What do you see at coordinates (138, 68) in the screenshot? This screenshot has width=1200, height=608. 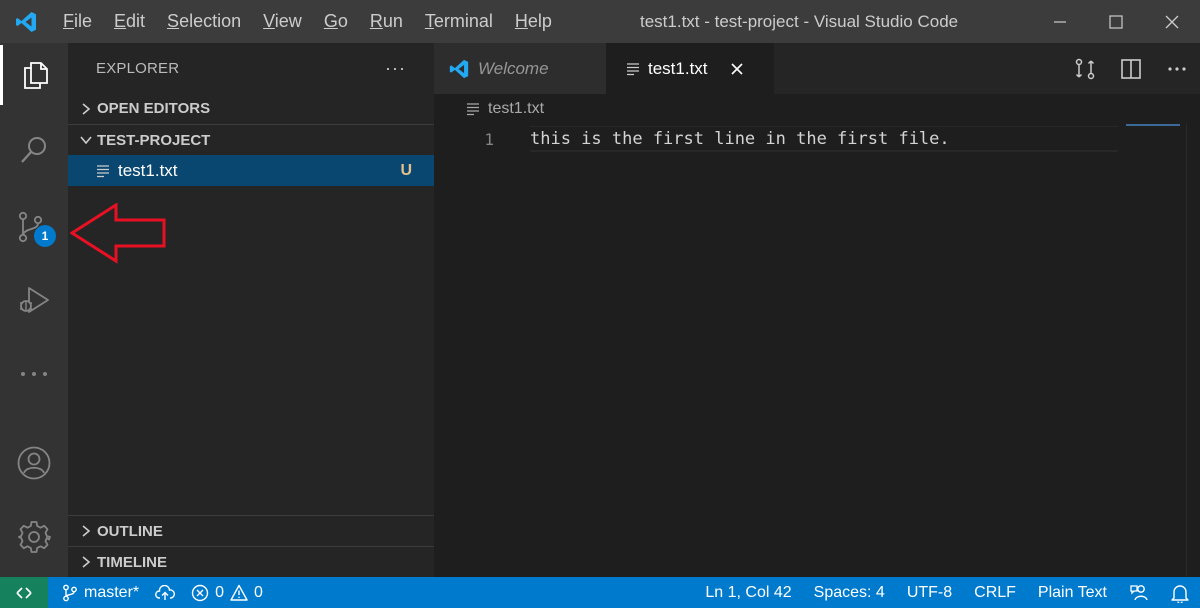 I see `sidebar-title: EXPLORER` at bounding box center [138, 68].